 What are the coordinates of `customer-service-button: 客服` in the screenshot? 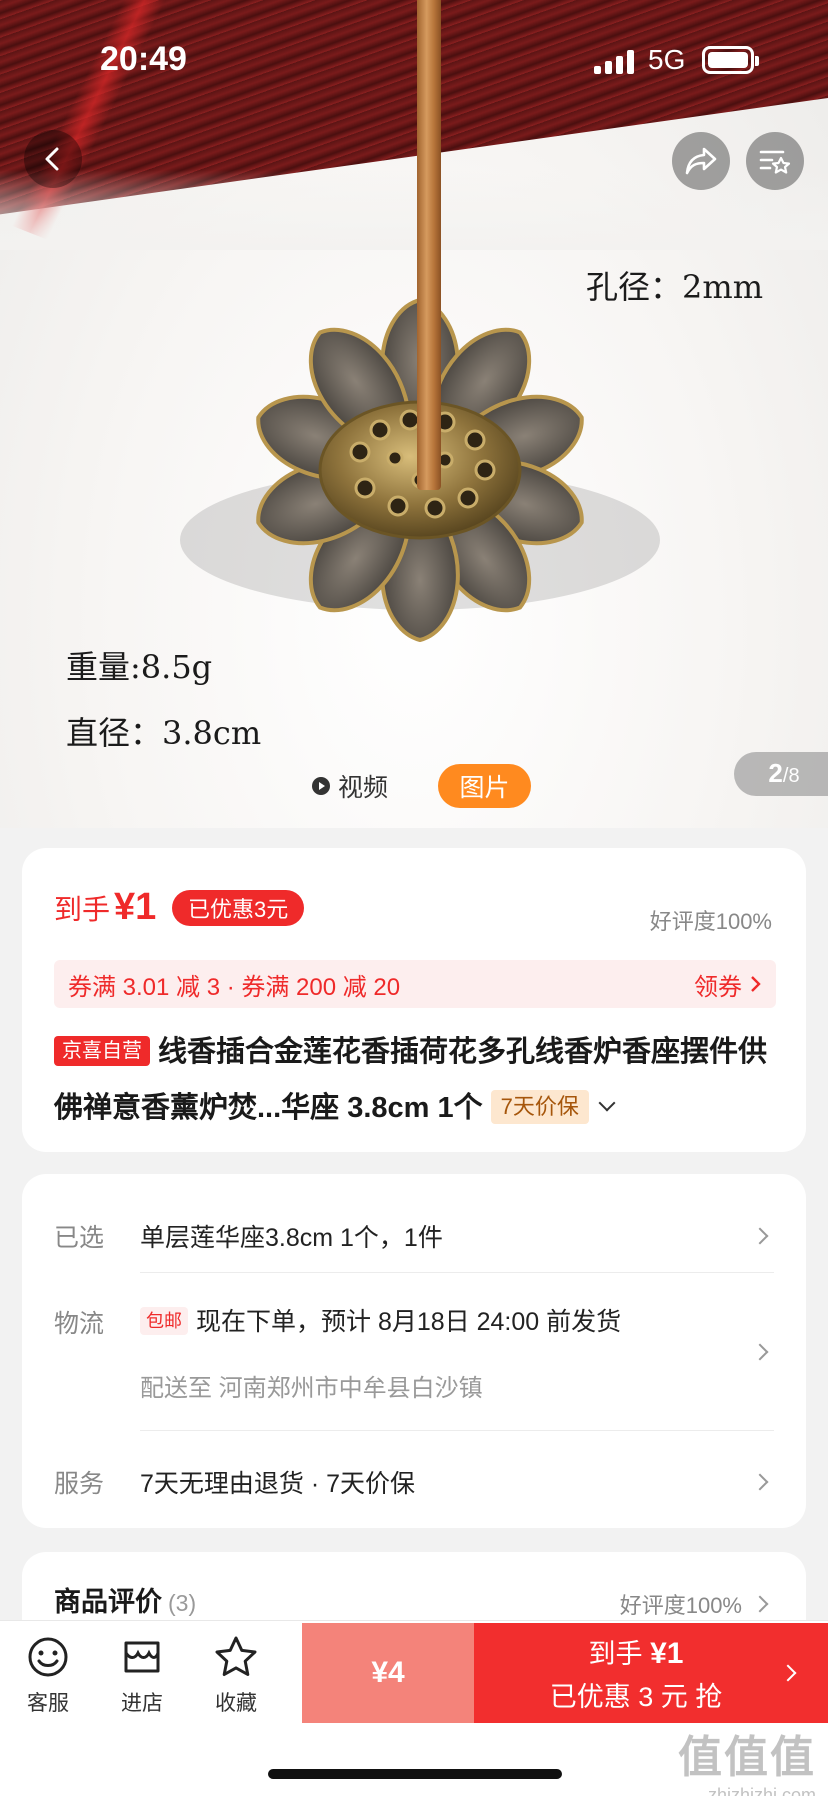 It's located at (48, 1676).